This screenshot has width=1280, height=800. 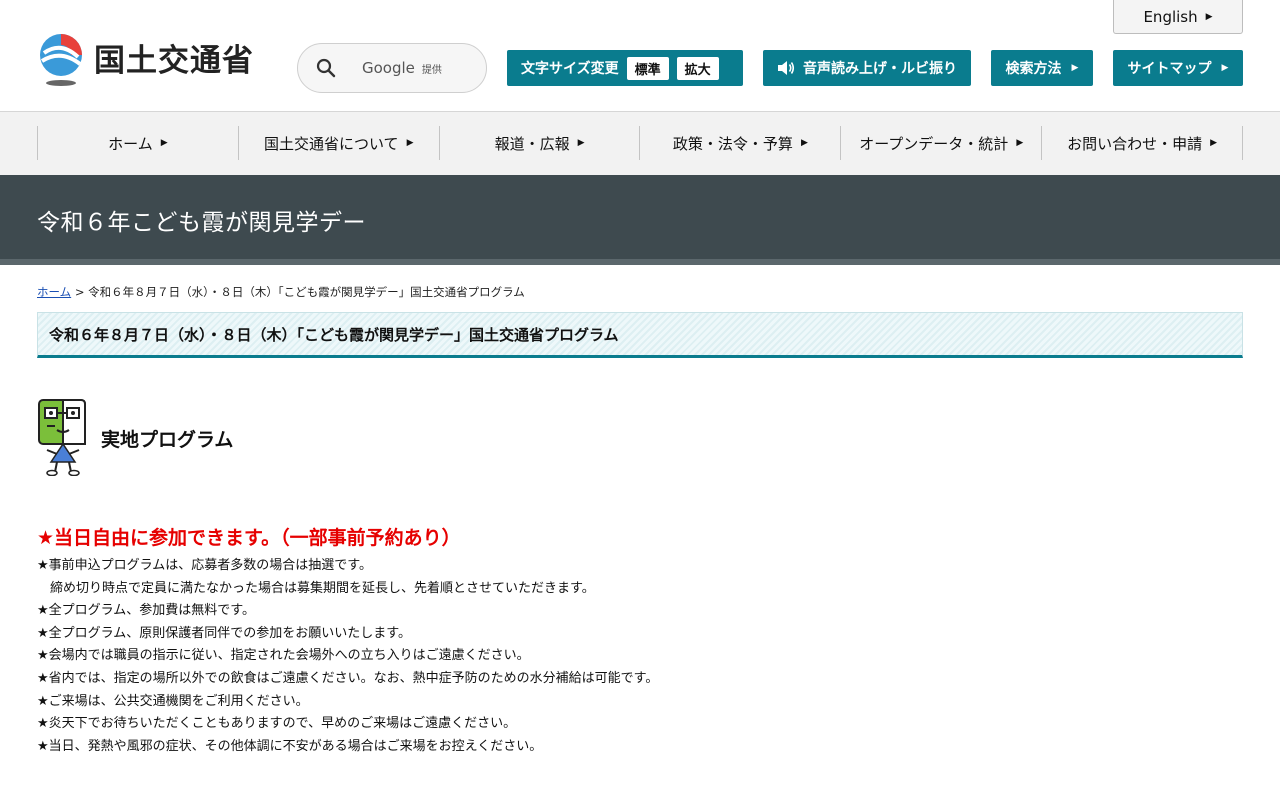 I want to click on search-provider: Google, so click(x=388, y=68).